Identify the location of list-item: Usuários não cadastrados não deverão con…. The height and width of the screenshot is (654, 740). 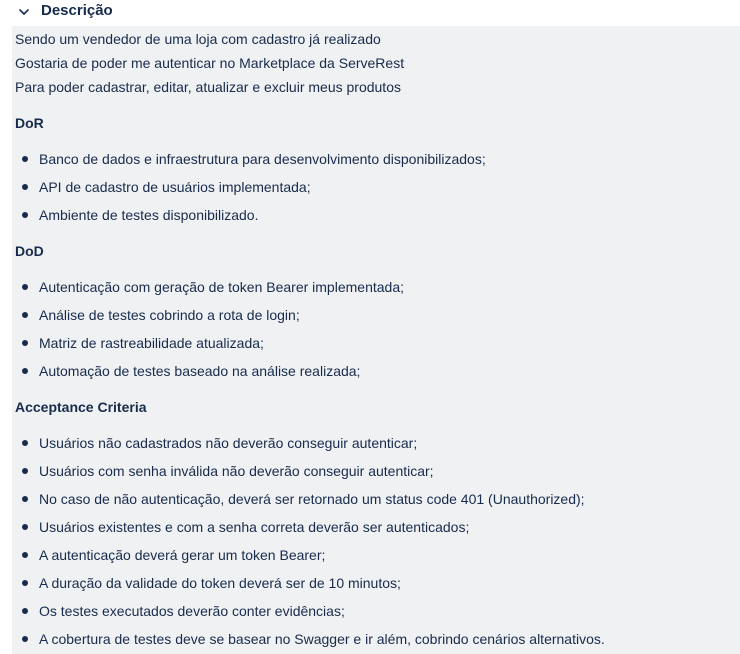
(219, 443).